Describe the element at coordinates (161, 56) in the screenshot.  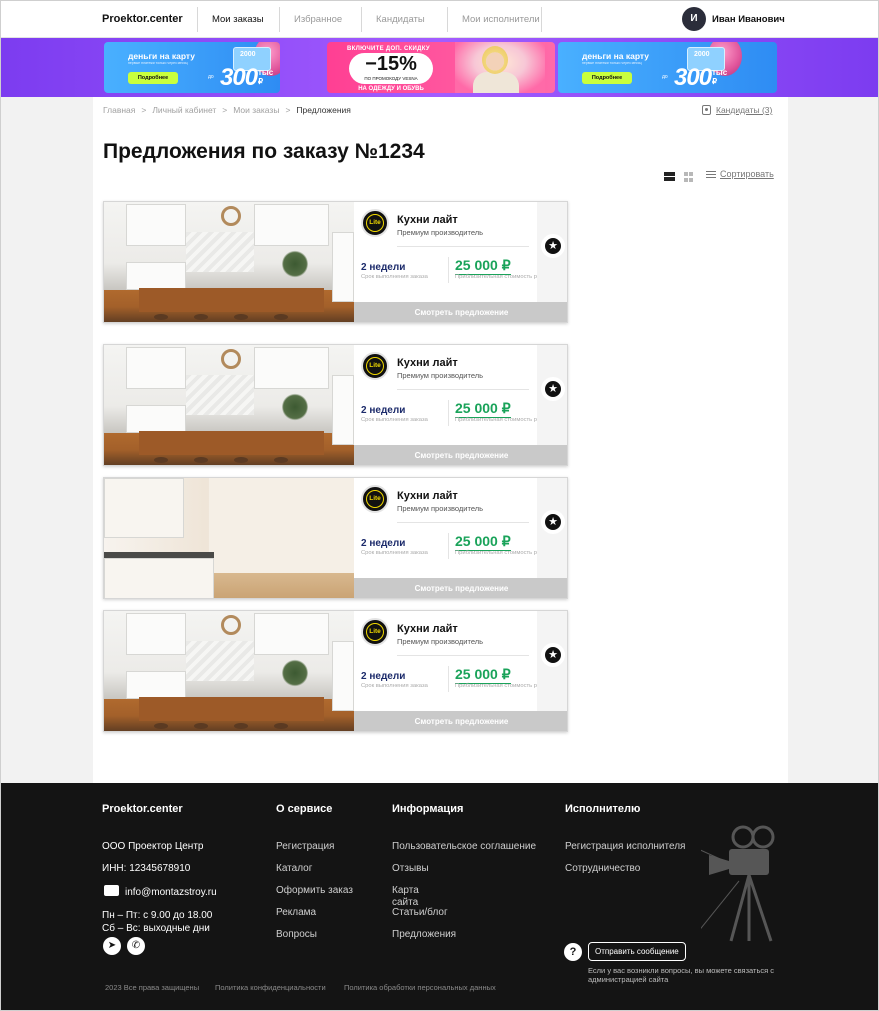
I see `ad-title: деньги на карту` at that location.